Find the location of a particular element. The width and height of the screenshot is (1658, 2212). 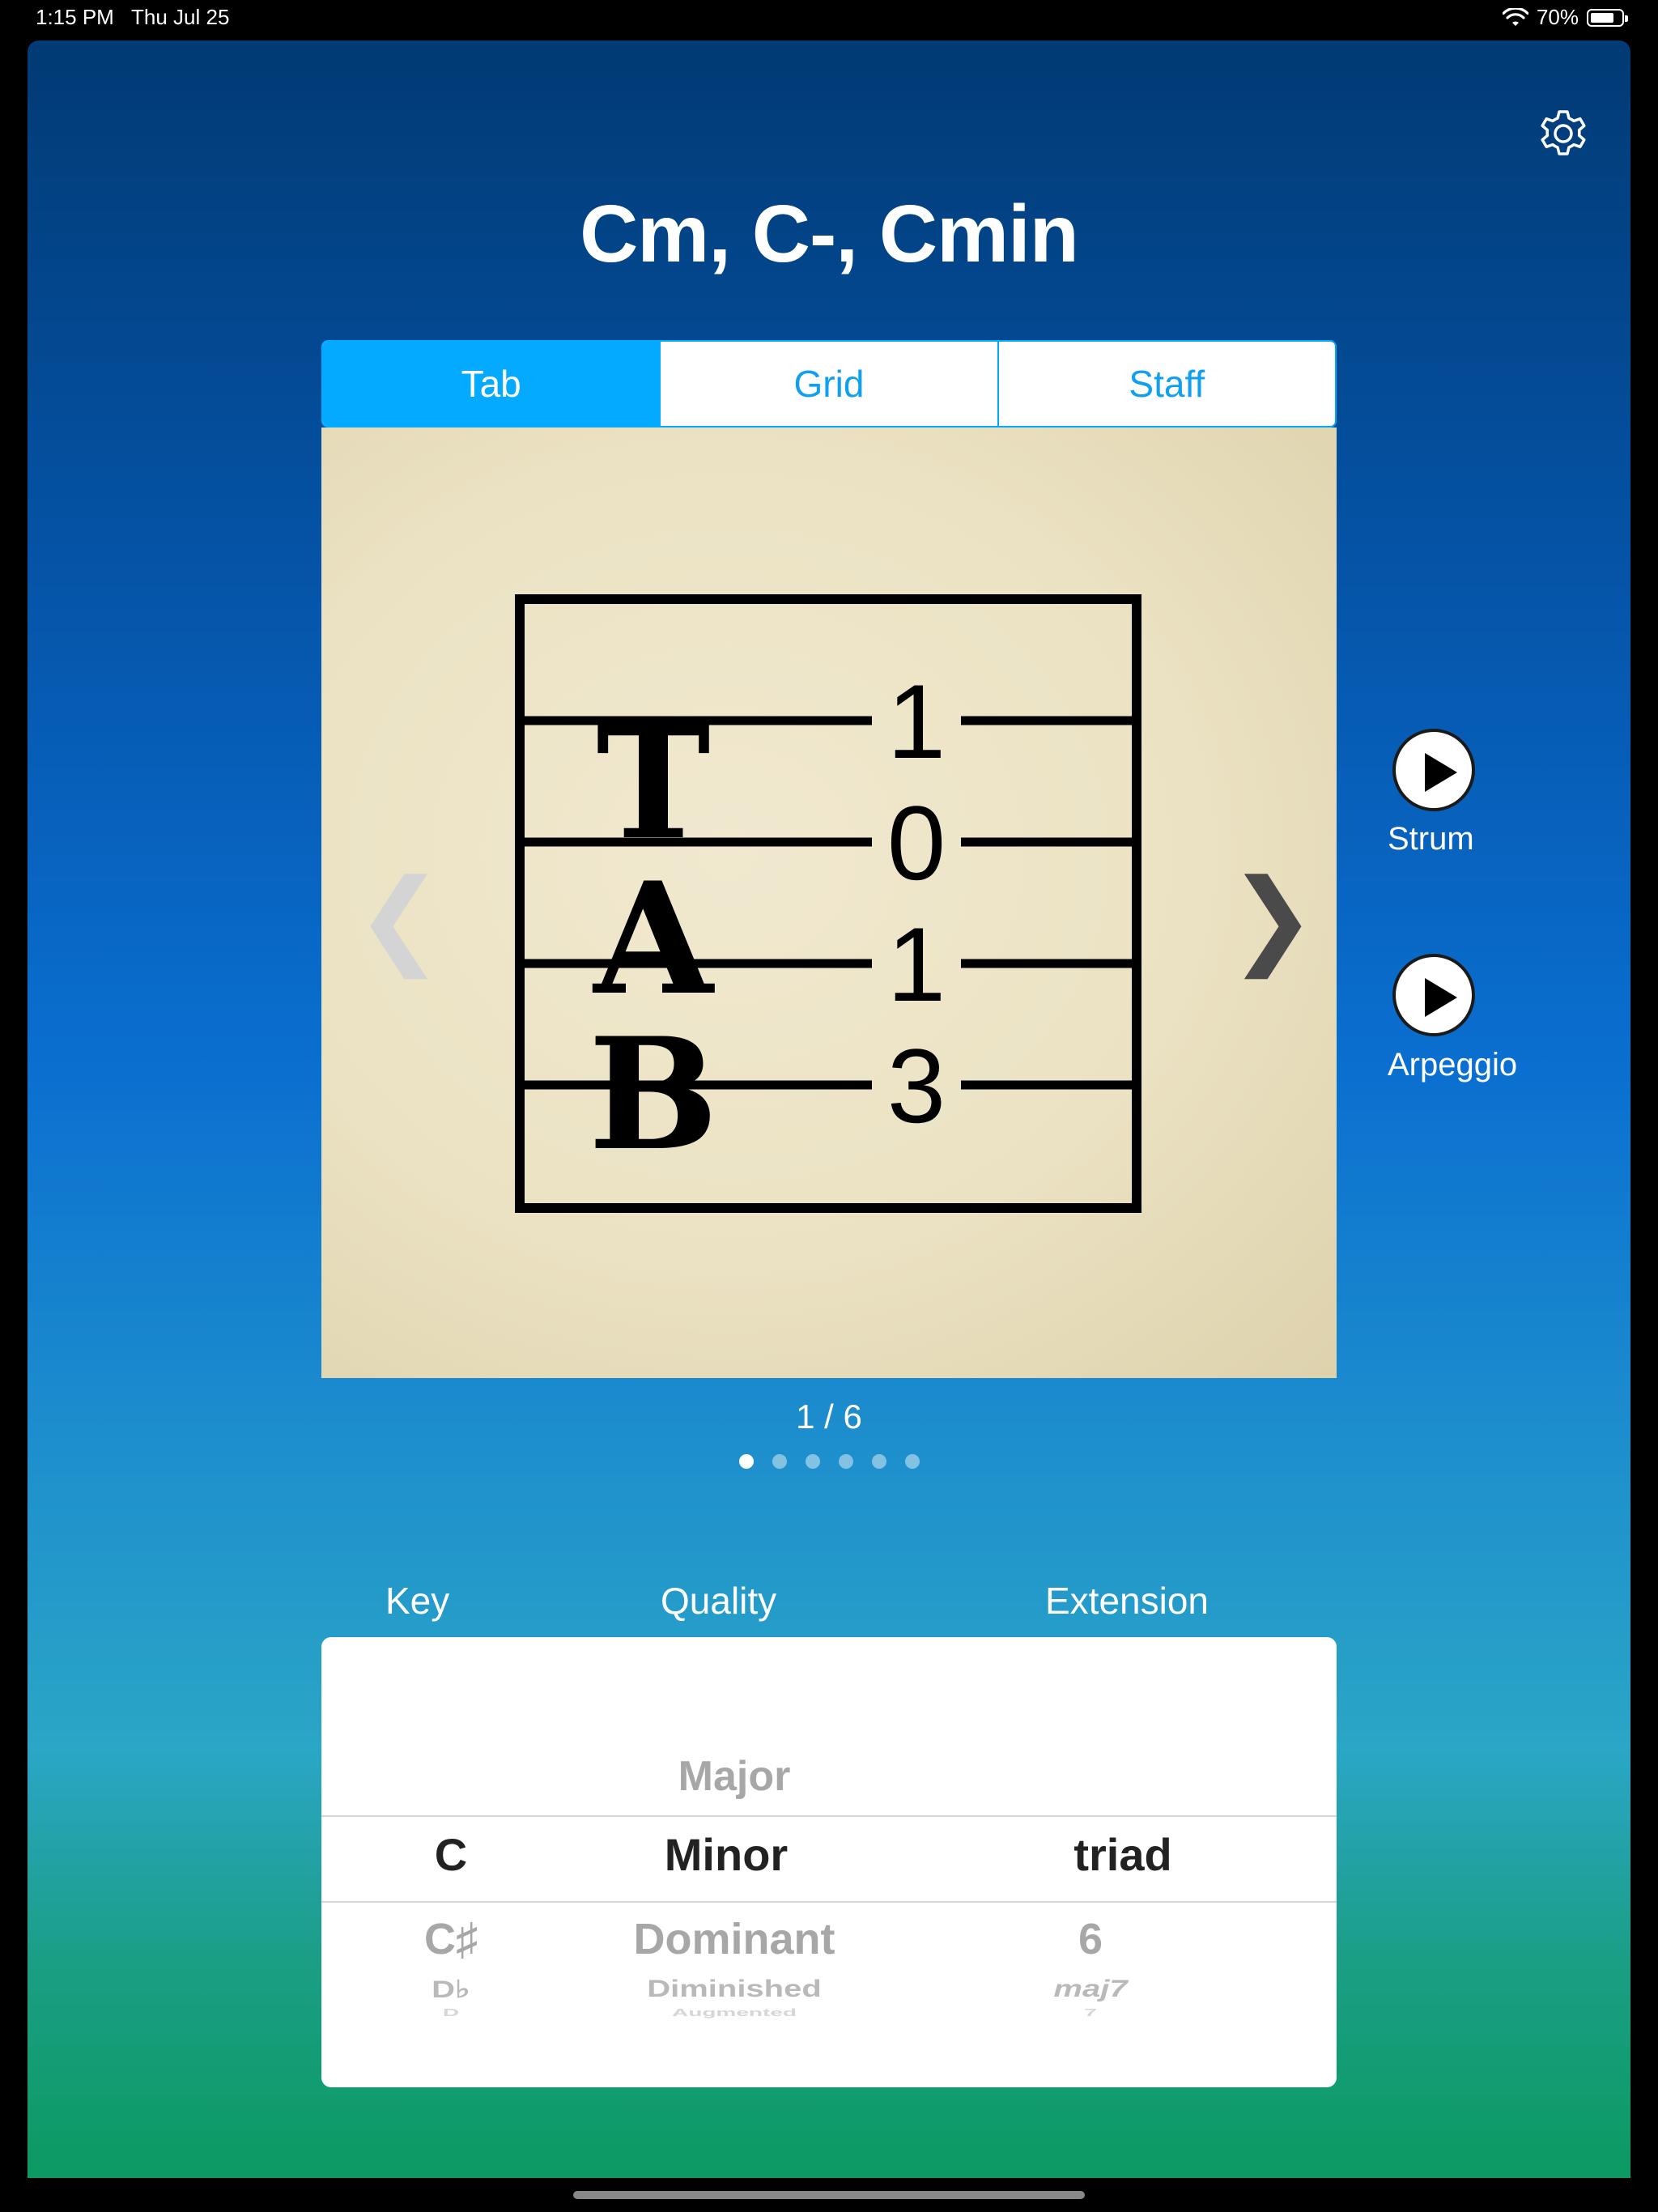

tab-letter-a: A is located at coordinates (653, 939).